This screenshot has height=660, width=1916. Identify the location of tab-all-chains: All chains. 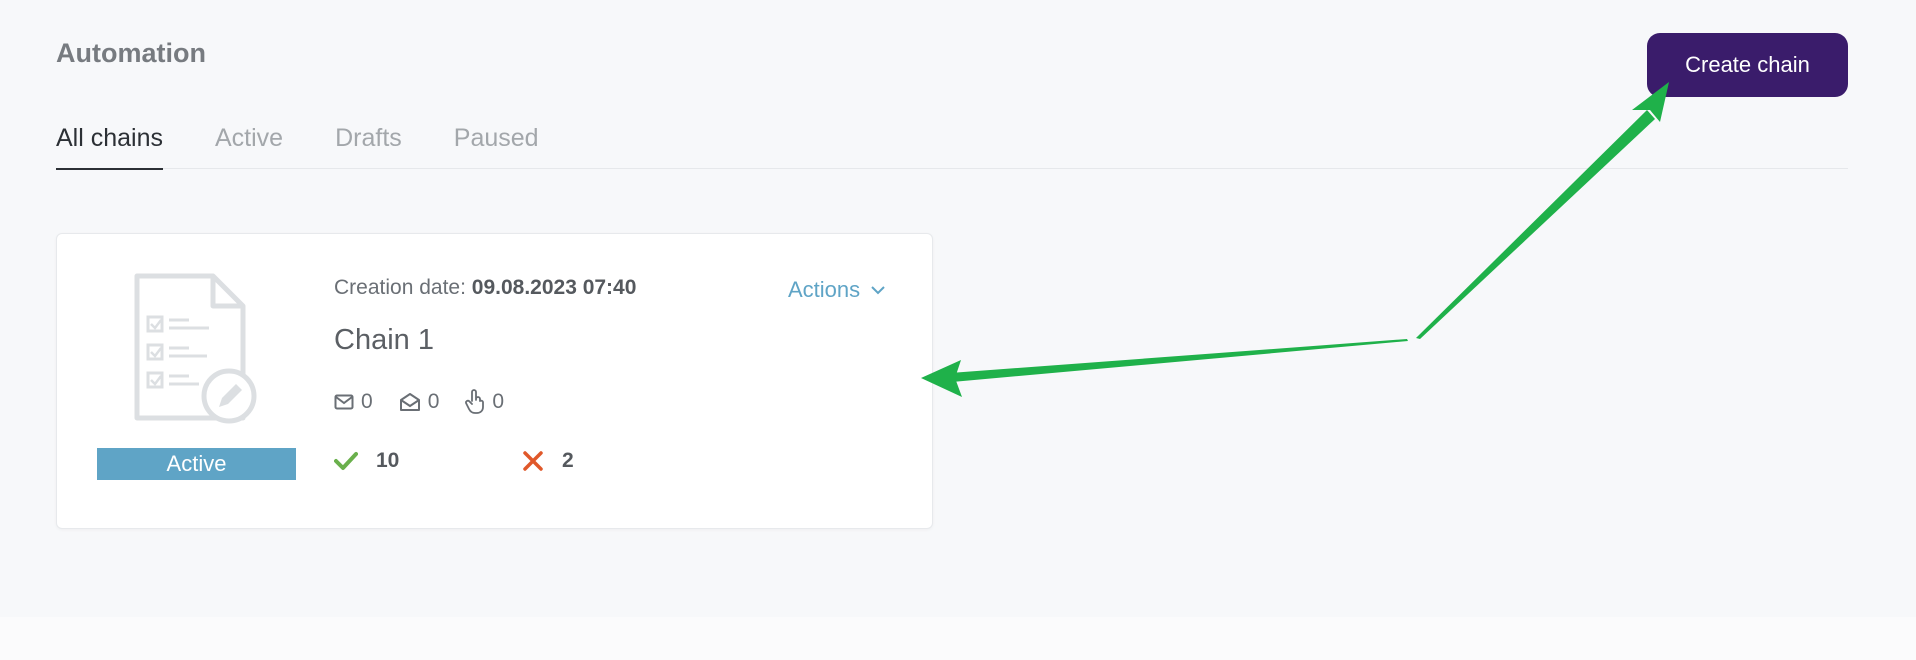
(109, 144).